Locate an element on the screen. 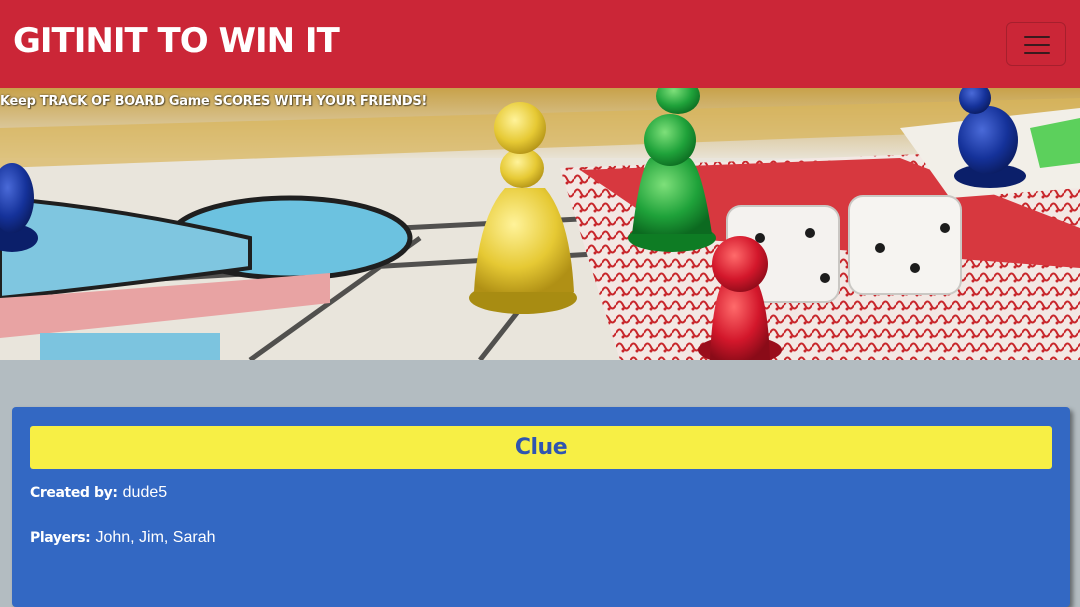 The width and height of the screenshot is (1080, 607). navbar: GITINIT TO WIN IT is located at coordinates (540, 44).